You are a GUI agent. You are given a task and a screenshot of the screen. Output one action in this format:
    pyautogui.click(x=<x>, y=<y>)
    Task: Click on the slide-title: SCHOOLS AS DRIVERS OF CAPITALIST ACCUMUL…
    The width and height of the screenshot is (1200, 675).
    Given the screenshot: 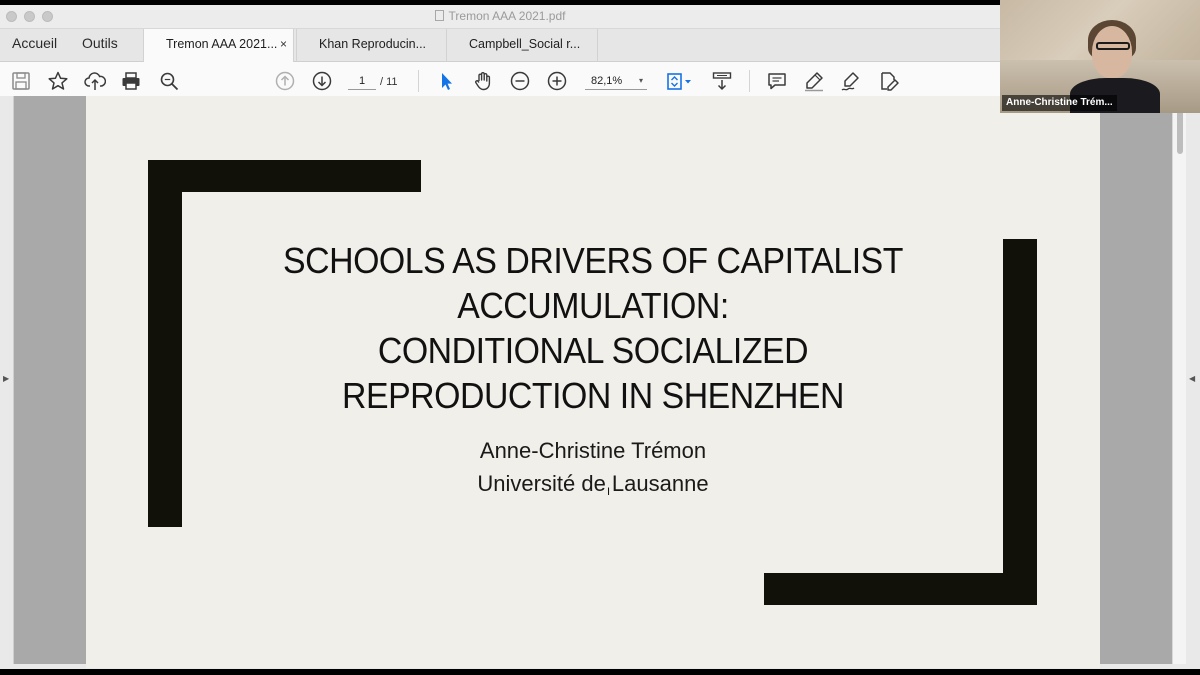 What is the action you would take?
    pyautogui.click(x=592, y=328)
    